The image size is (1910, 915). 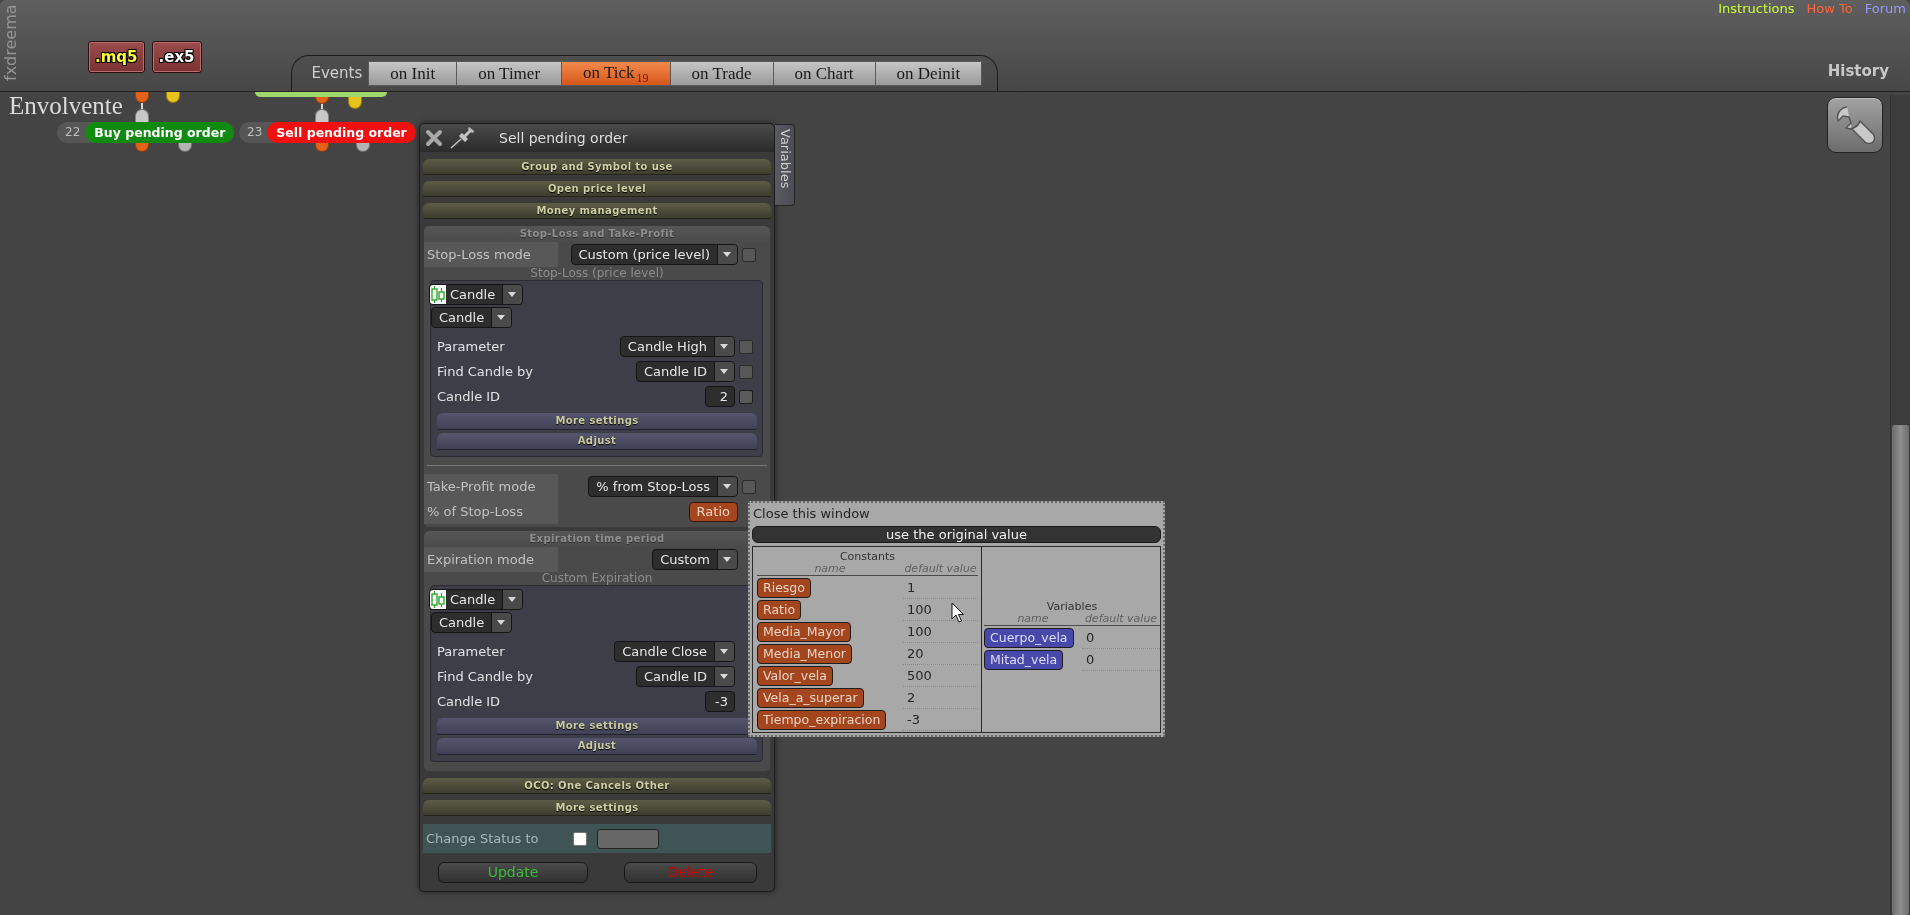 I want to click on reset-value-button: use the original value, so click(x=956, y=534).